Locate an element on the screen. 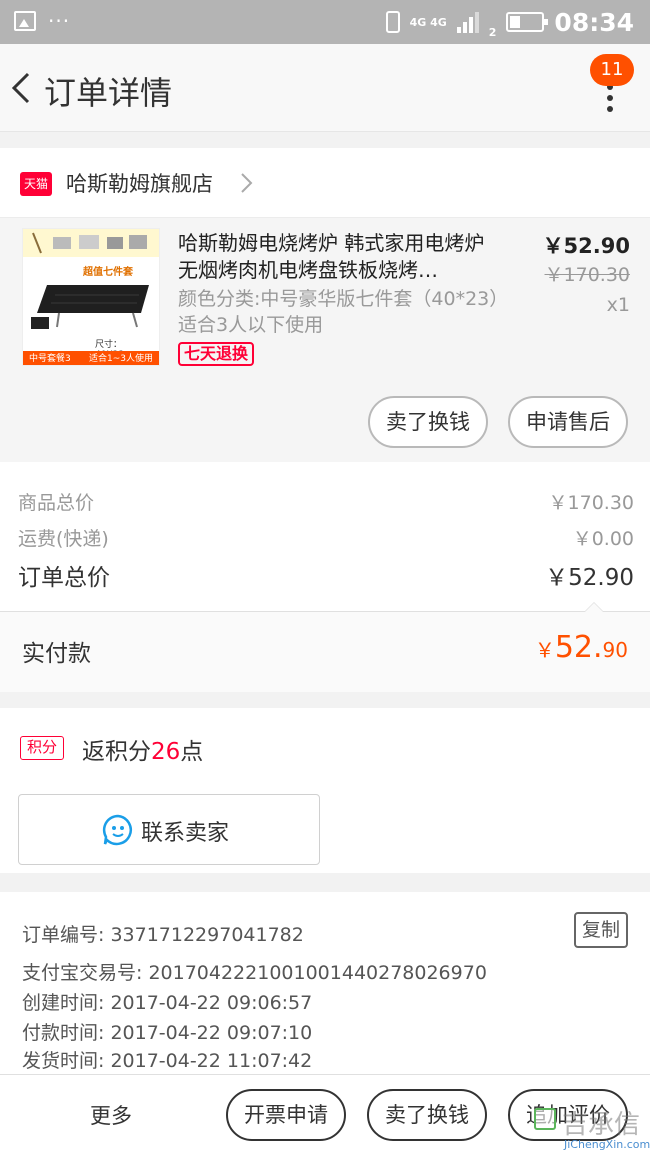  actual-payment-value: ￥52.90 is located at coordinates (581, 647).